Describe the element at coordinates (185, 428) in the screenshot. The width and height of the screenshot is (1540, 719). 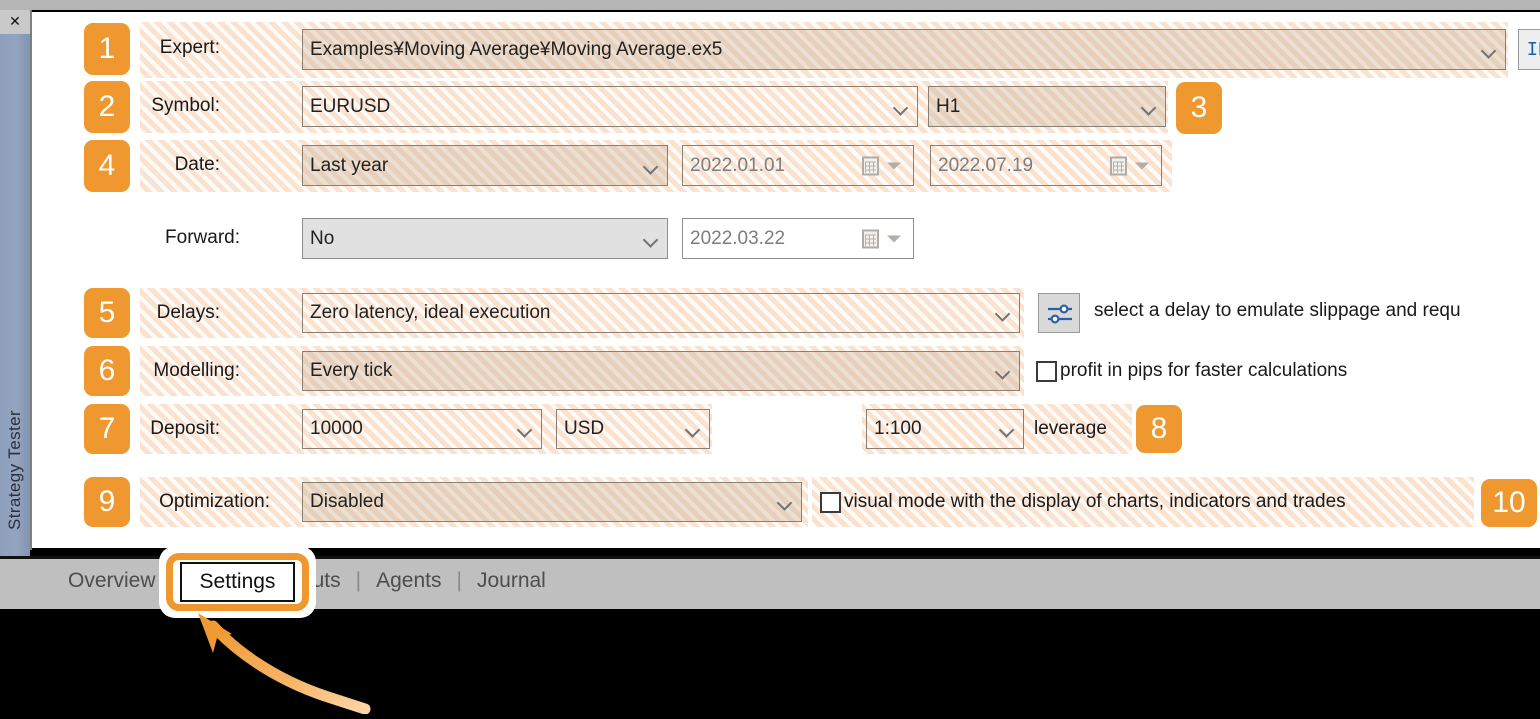
I see `deposit-label: Deposit:` at that location.